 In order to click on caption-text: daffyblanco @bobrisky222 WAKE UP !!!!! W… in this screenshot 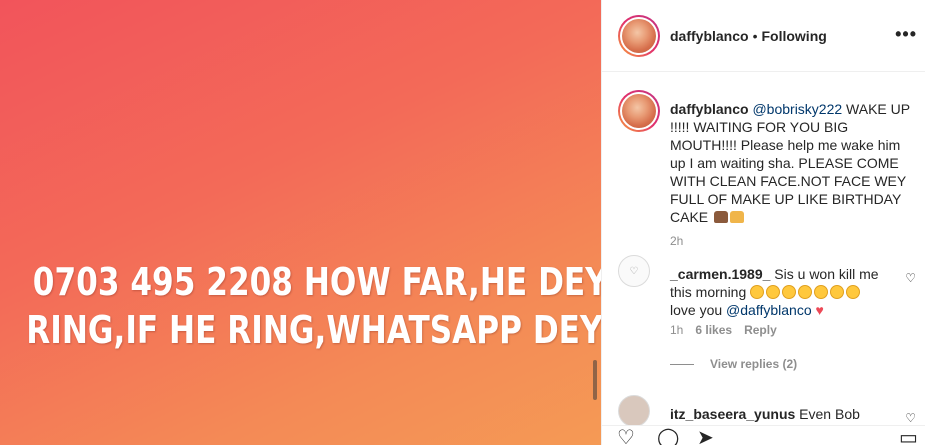, I will do `click(790, 163)`.